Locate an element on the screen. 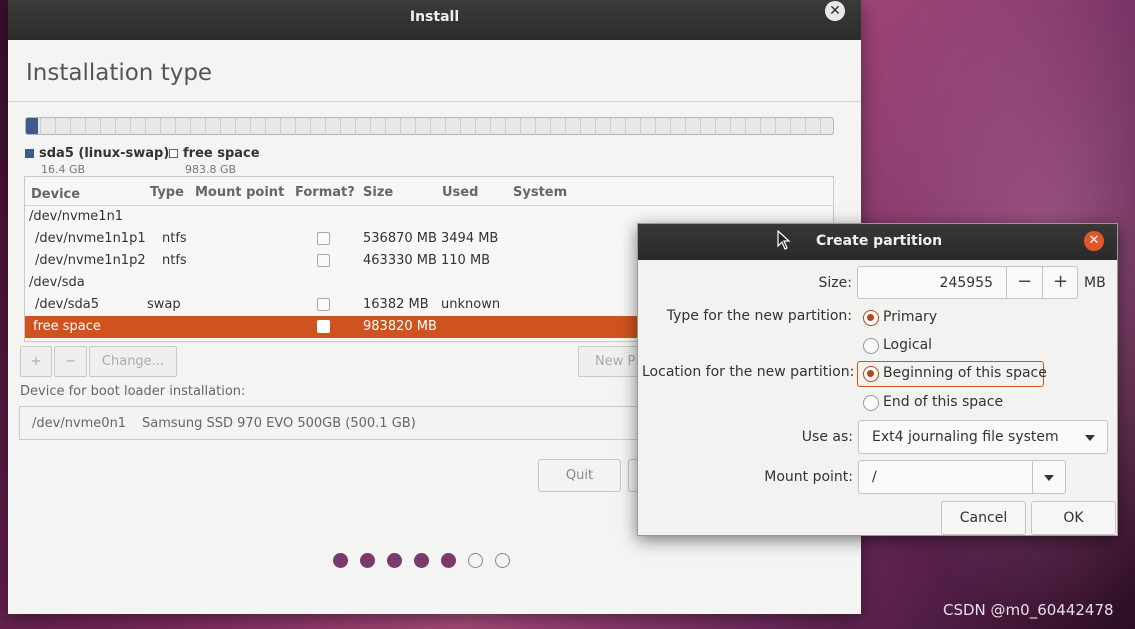 This screenshot has width=1135, height=629. quit-button: Quit is located at coordinates (579, 475).